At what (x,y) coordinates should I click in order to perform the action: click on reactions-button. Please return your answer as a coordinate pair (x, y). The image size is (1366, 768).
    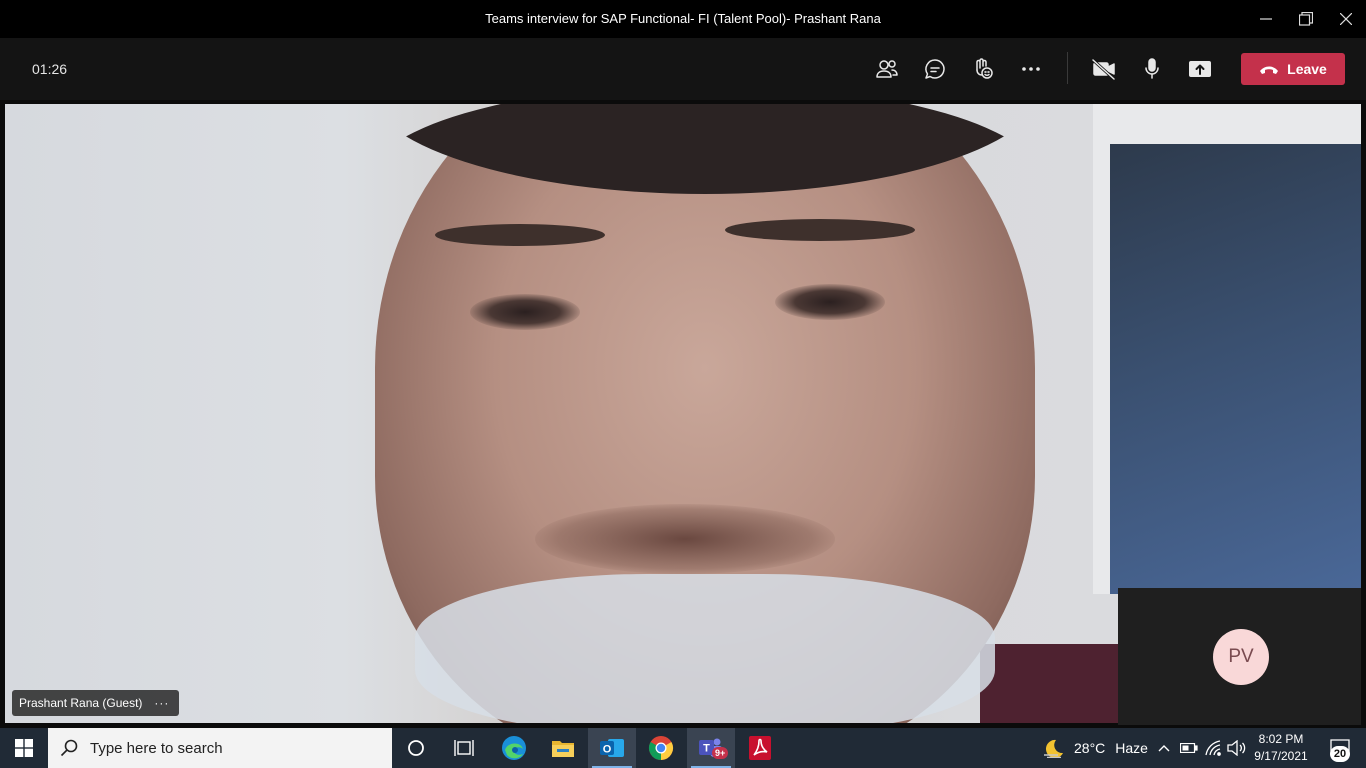
    Looking at the image, I should click on (983, 69).